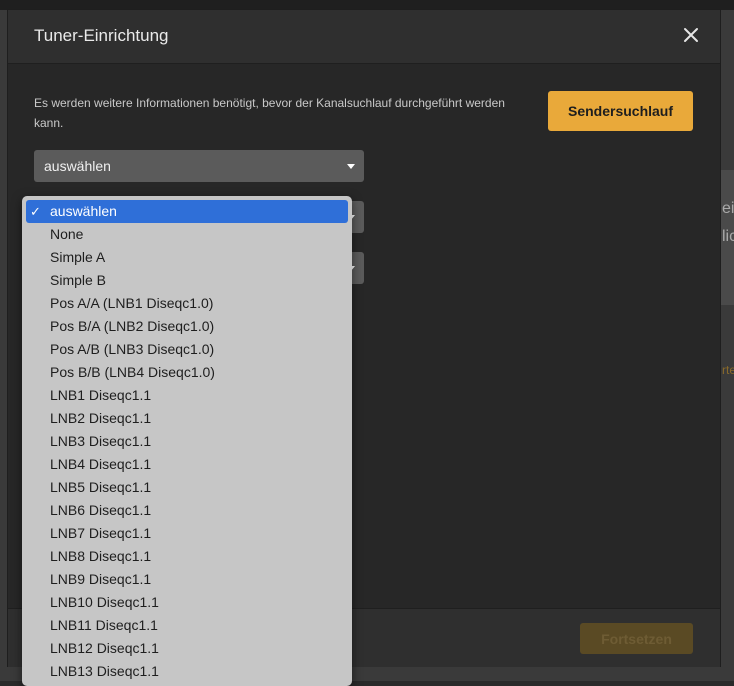 This screenshot has height=686, width=734. What do you see at coordinates (101, 464) in the screenshot?
I see `option-label: LNB4 Diseqc1.1` at bounding box center [101, 464].